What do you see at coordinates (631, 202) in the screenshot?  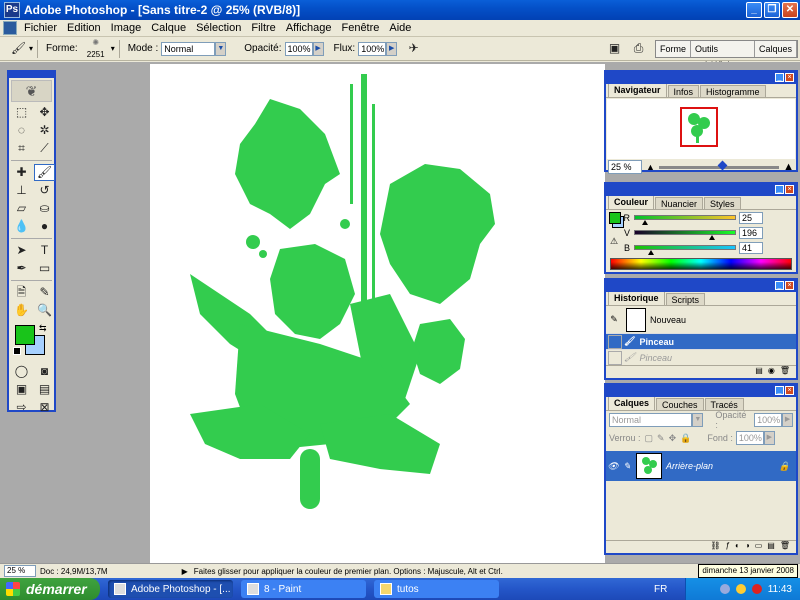 I see `tab-couleur: Couleur` at bounding box center [631, 202].